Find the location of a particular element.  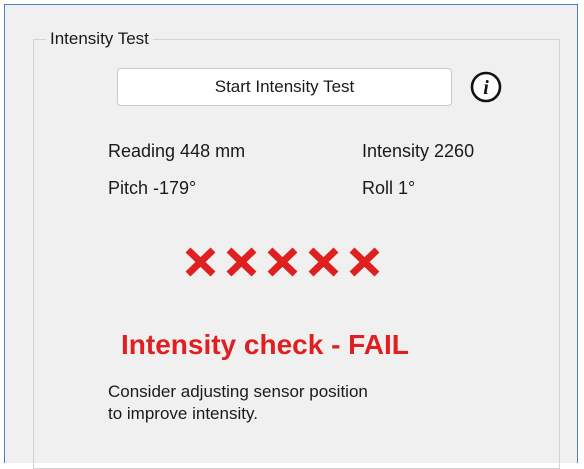

groupbox-title: Intensity Test is located at coordinates (99, 39).